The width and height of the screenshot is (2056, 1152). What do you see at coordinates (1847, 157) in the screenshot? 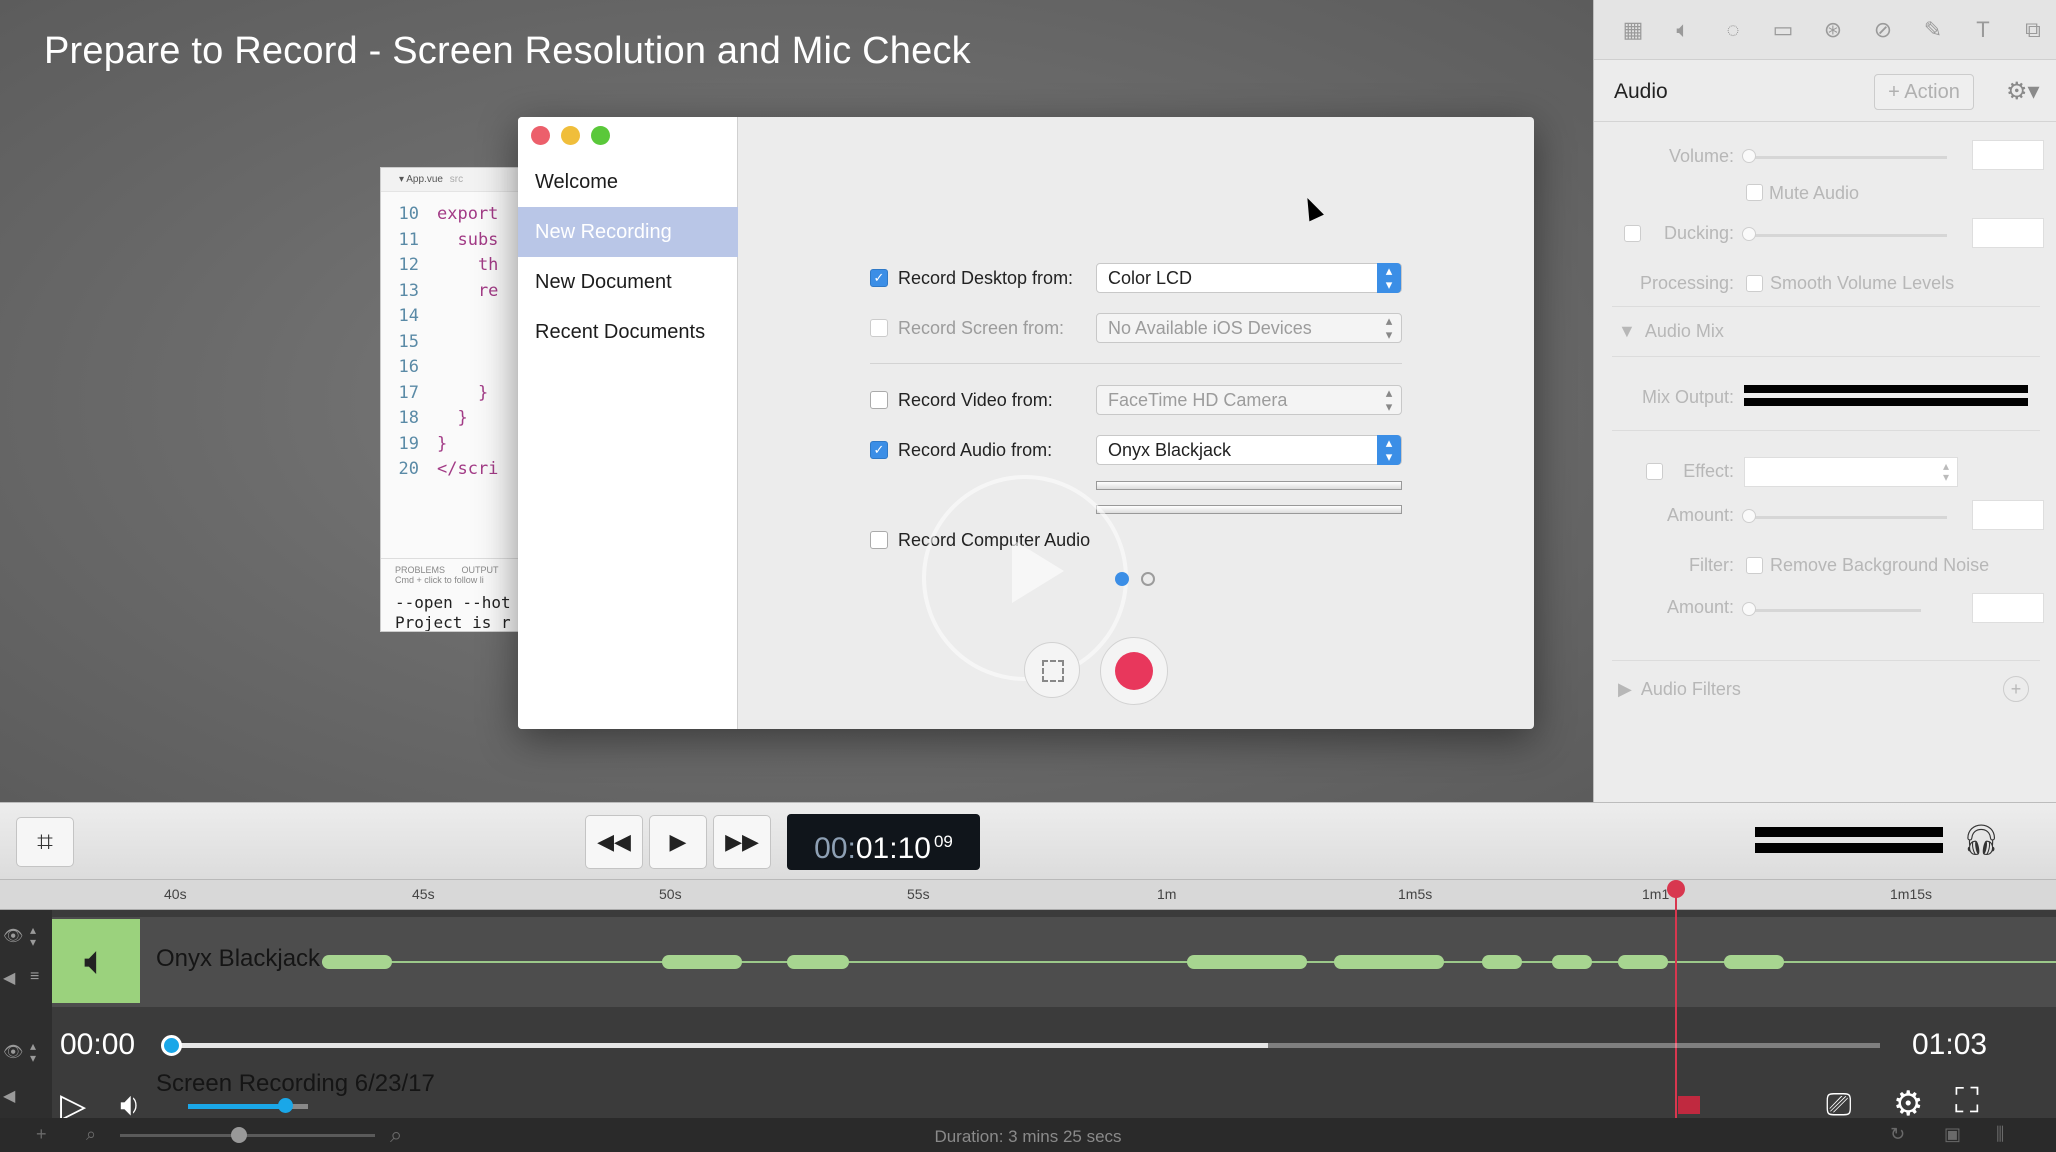
I see `volume-slider` at bounding box center [1847, 157].